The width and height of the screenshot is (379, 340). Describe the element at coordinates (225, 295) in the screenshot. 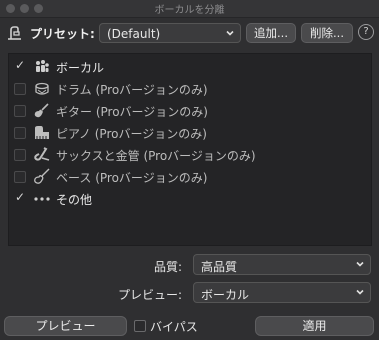

I see `preview-select-value: ボーカル` at that location.